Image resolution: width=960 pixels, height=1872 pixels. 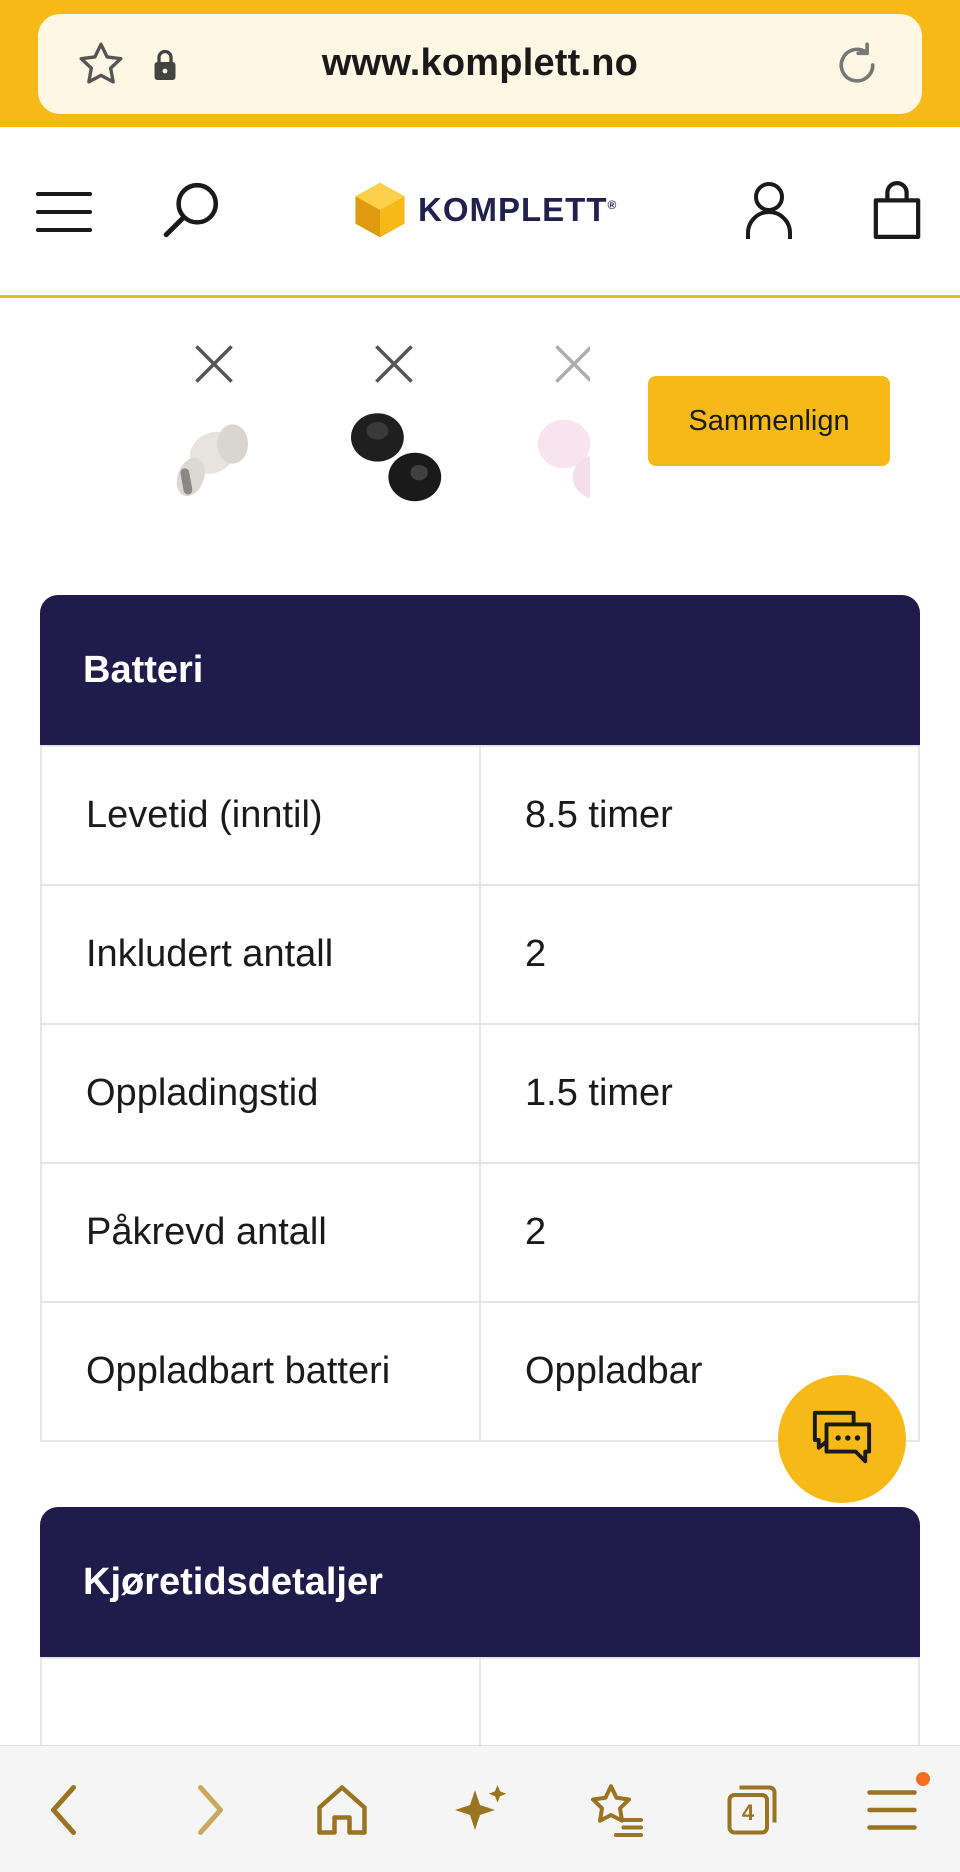 What do you see at coordinates (380, 210) in the screenshot?
I see `logo-mark-icon` at bounding box center [380, 210].